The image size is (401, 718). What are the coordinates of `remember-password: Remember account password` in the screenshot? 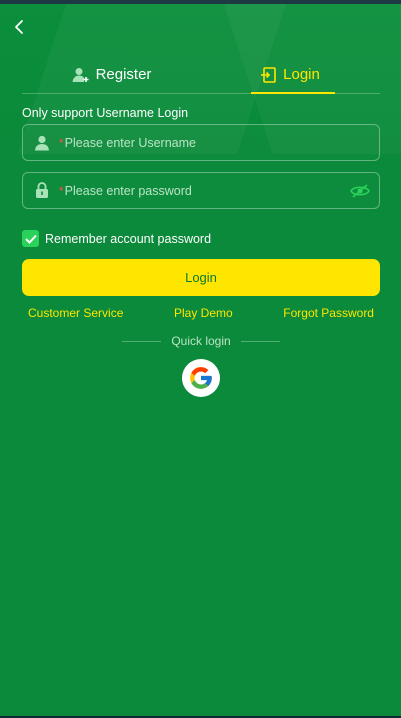 It's located at (116, 238).